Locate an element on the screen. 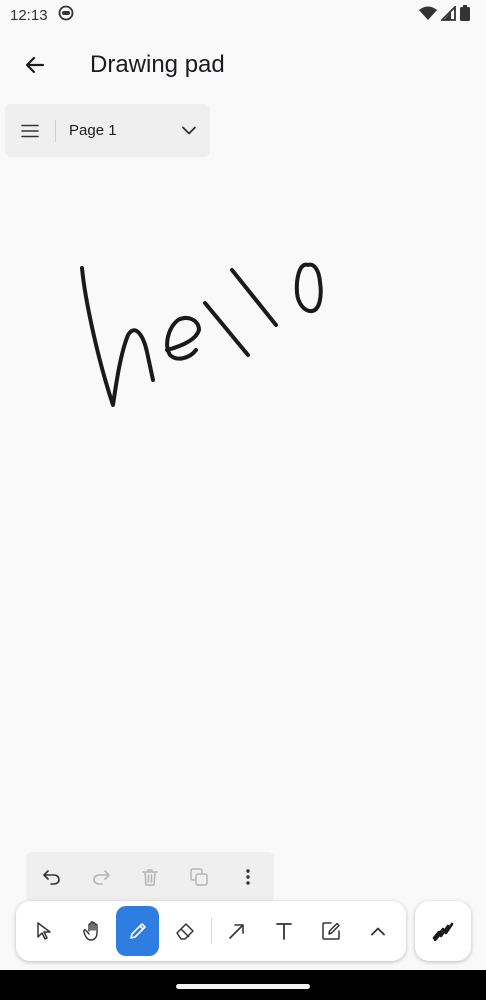 The height and width of the screenshot is (1000, 486). note-edit-icon is located at coordinates (331, 931).